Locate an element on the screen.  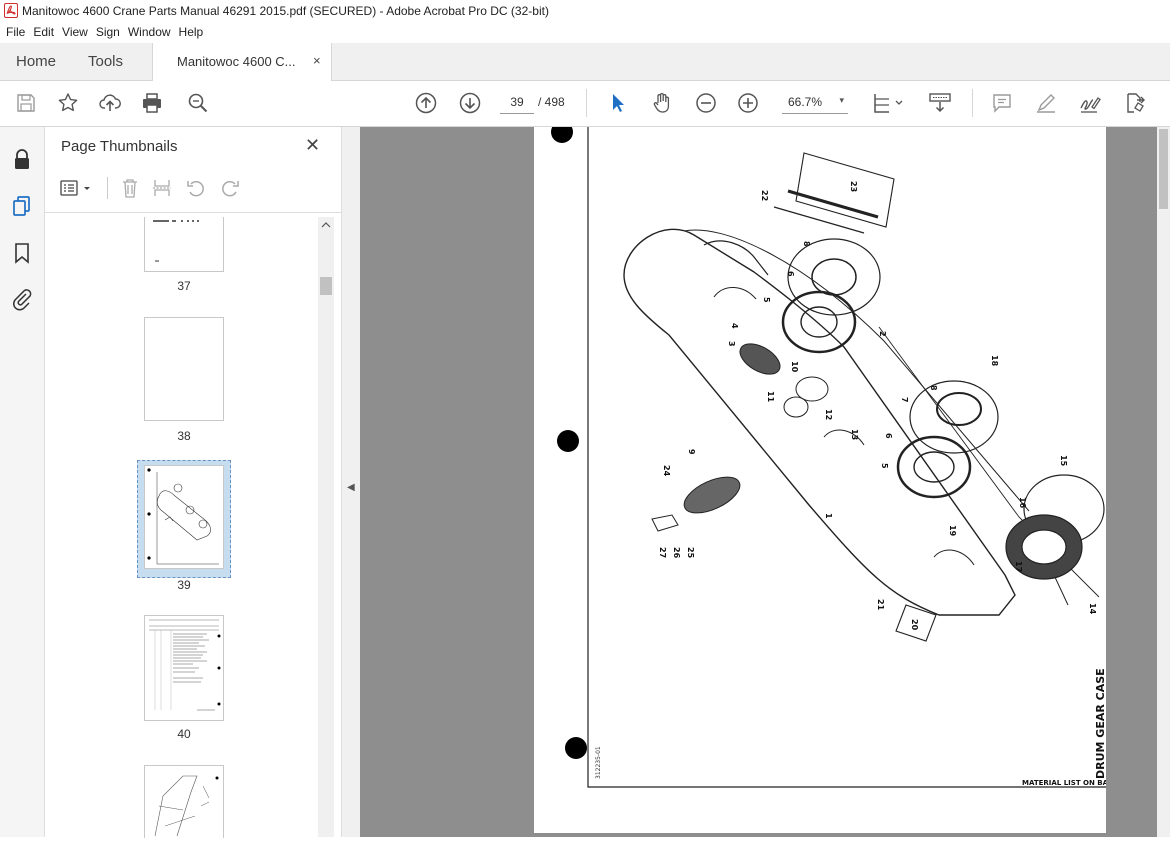
page-thumbnail-label: 37 is located at coordinates (184, 286).